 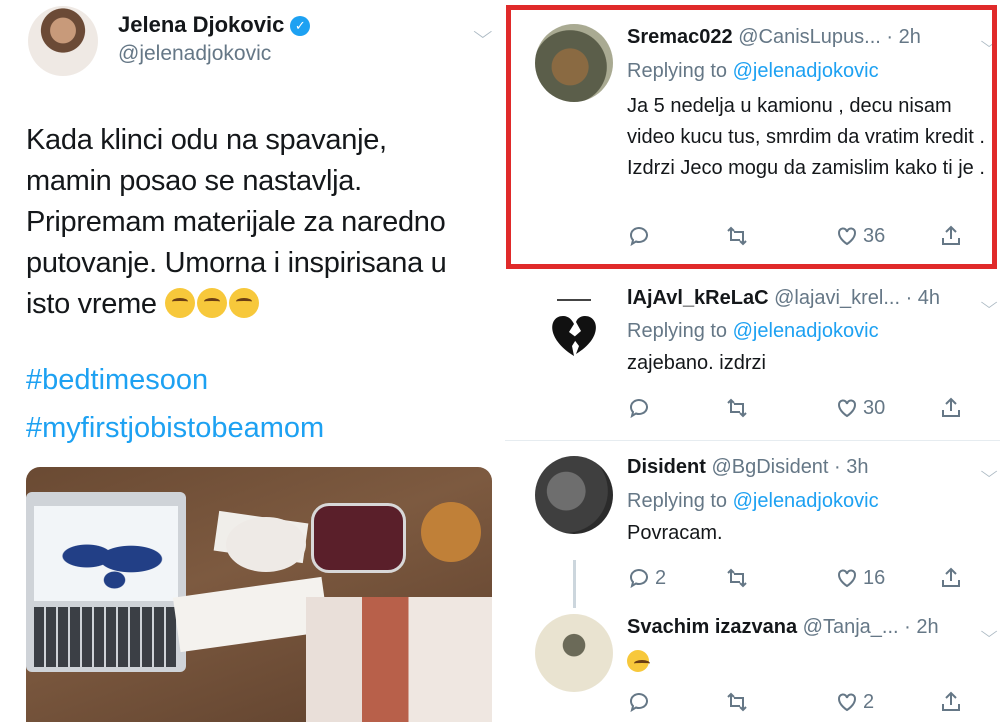 What do you see at coordinates (236, 222) in the screenshot?
I see `tweet-line: Pripremam materijale za naredno` at bounding box center [236, 222].